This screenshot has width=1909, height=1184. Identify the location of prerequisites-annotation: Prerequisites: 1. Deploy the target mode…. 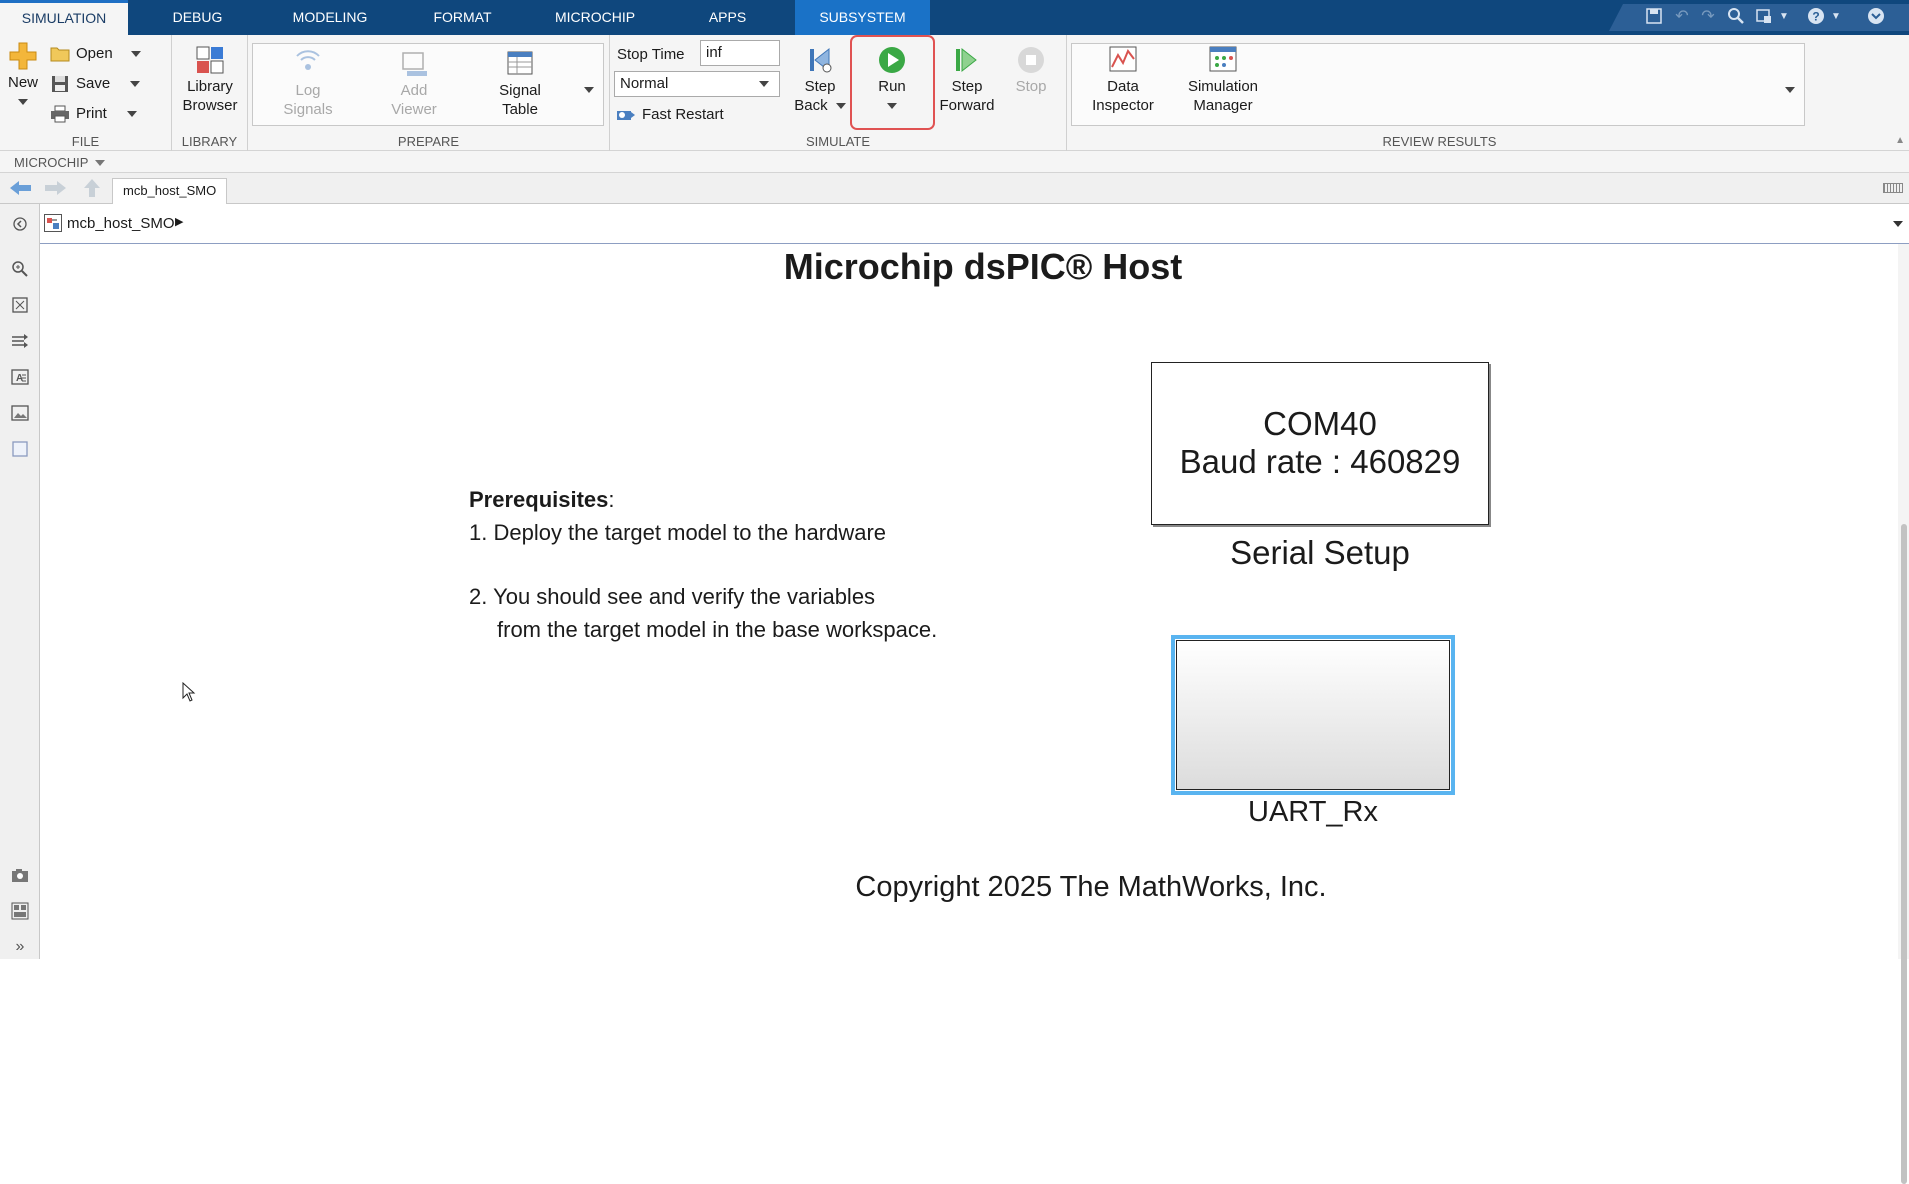
(749, 565).